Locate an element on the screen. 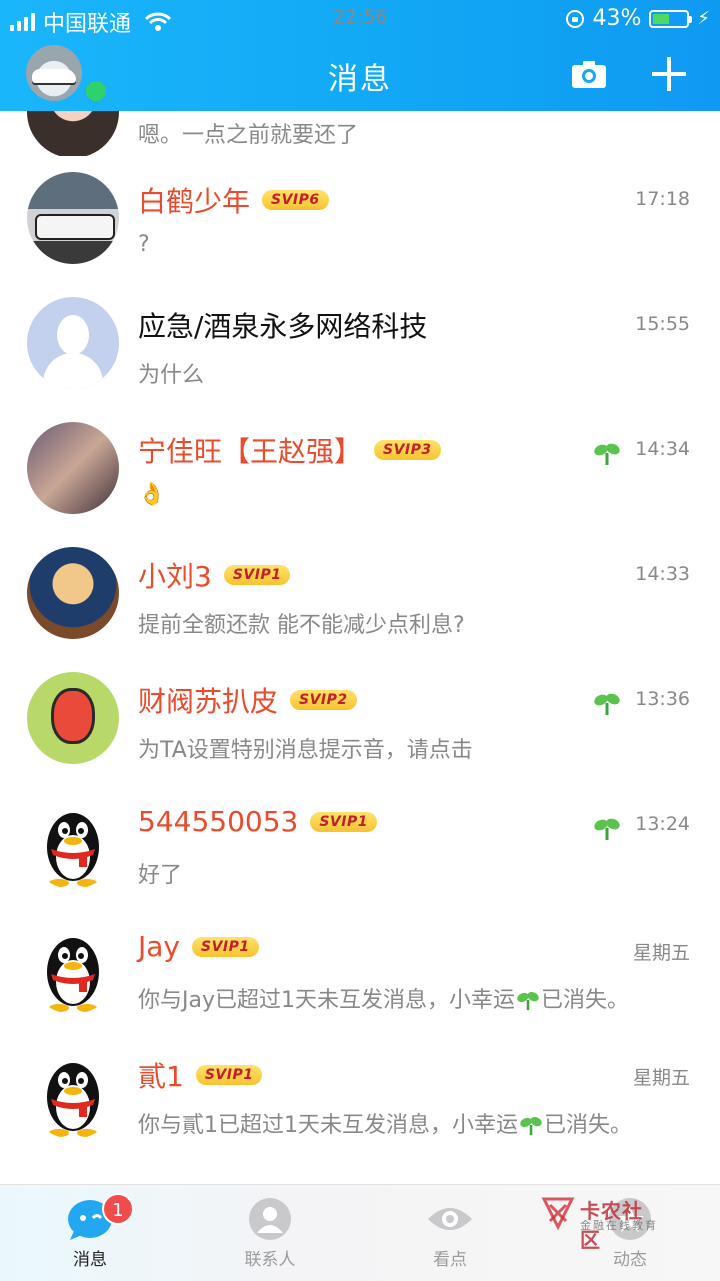 This screenshot has height=1281, width=720. preview-text-before: 你与Jay已超过1天未互发消息，小幸运 is located at coordinates (326, 1000).